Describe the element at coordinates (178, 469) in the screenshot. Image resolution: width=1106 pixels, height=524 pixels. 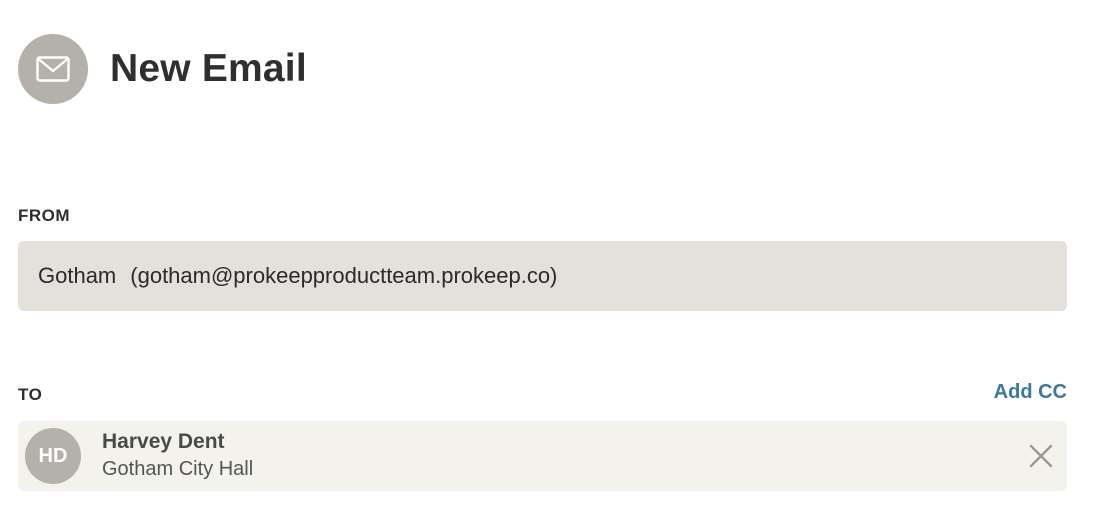
I see `recipient-organization: Gotham City Hall` at that location.